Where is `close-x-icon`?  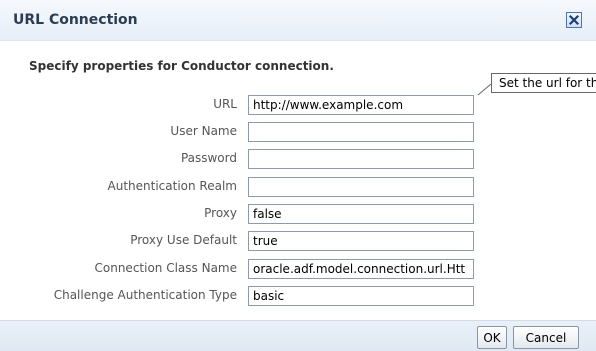
close-x-icon is located at coordinates (574, 20).